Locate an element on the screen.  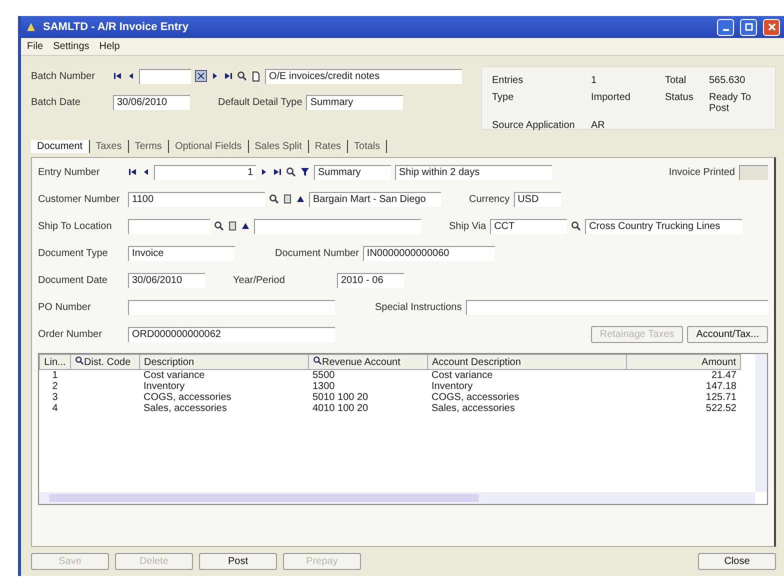
ship-to-description-field is located at coordinates (337, 226).